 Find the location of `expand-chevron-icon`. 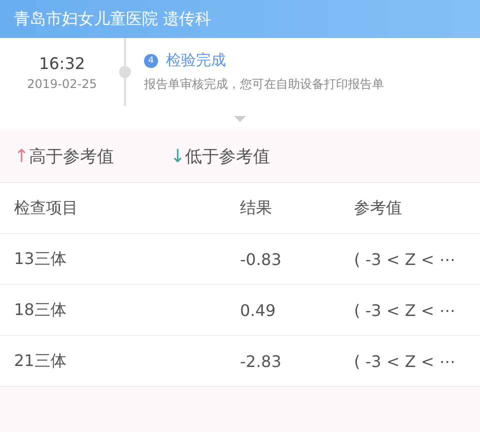

expand-chevron-icon is located at coordinates (240, 119).